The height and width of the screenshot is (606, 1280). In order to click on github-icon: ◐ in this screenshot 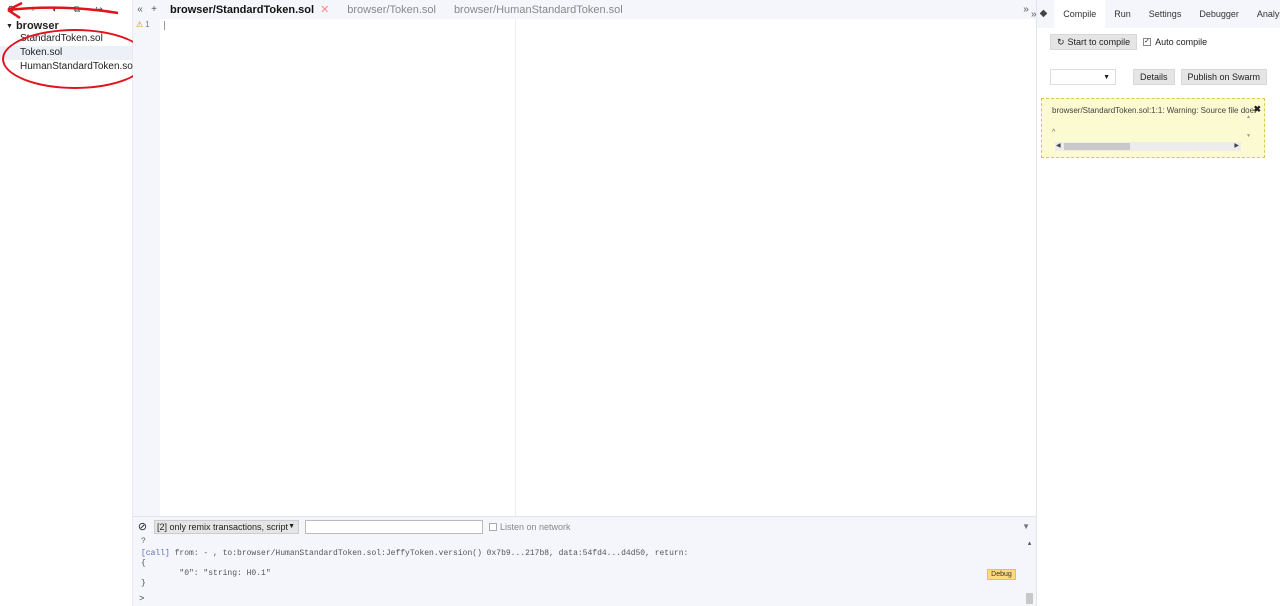, I will do `click(55, 9)`.